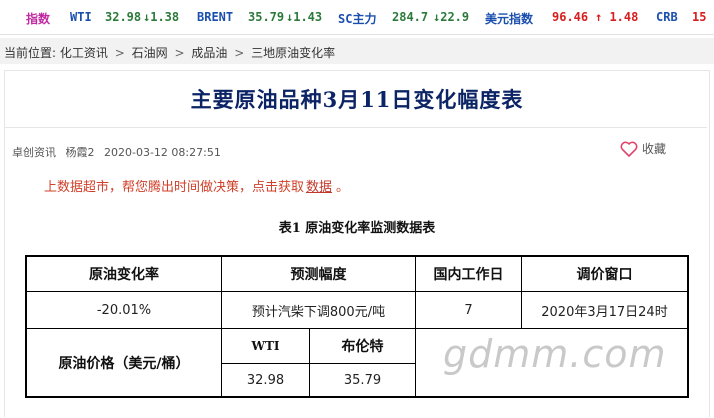 Image resolution: width=714 pixels, height=418 pixels. What do you see at coordinates (468, 310) in the screenshot?
I see `cell-workdays: 7` at bounding box center [468, 310].